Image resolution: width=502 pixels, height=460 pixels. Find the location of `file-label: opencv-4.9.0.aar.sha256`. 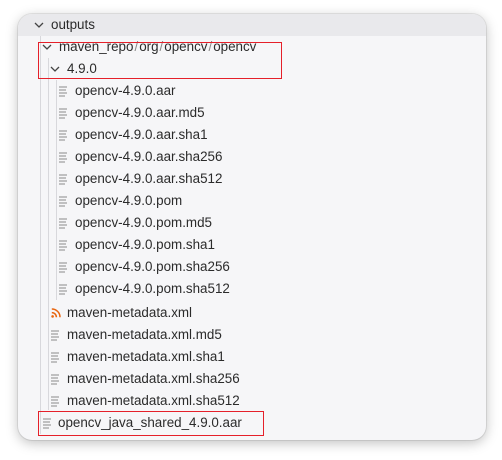

file-label: opencv-4.9.0.aar.sha256 is located at coordinates (149, 156).